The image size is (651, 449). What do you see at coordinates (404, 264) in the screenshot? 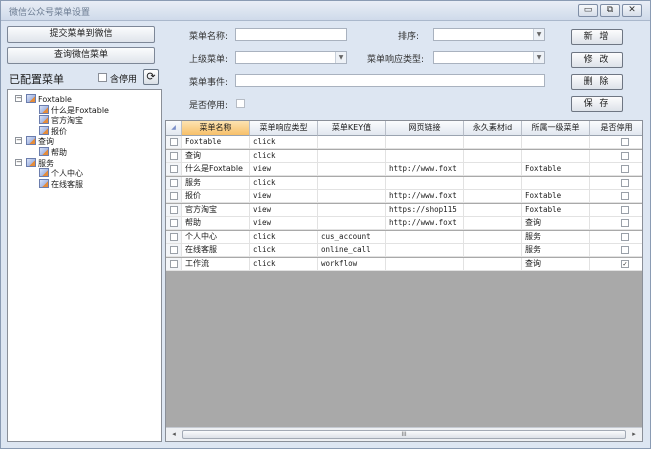
I see `table-row: 工作流 click workflow 查询 ✓` at bounding box center [404, 264].